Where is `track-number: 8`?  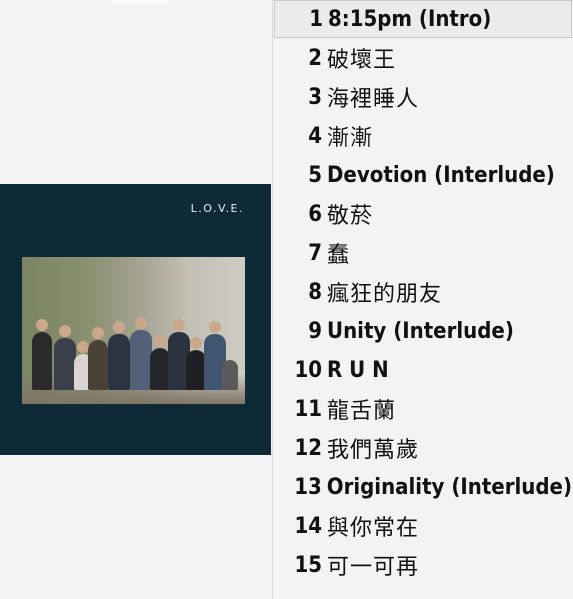
track-number: 8 is located at coordinates (315, 292).